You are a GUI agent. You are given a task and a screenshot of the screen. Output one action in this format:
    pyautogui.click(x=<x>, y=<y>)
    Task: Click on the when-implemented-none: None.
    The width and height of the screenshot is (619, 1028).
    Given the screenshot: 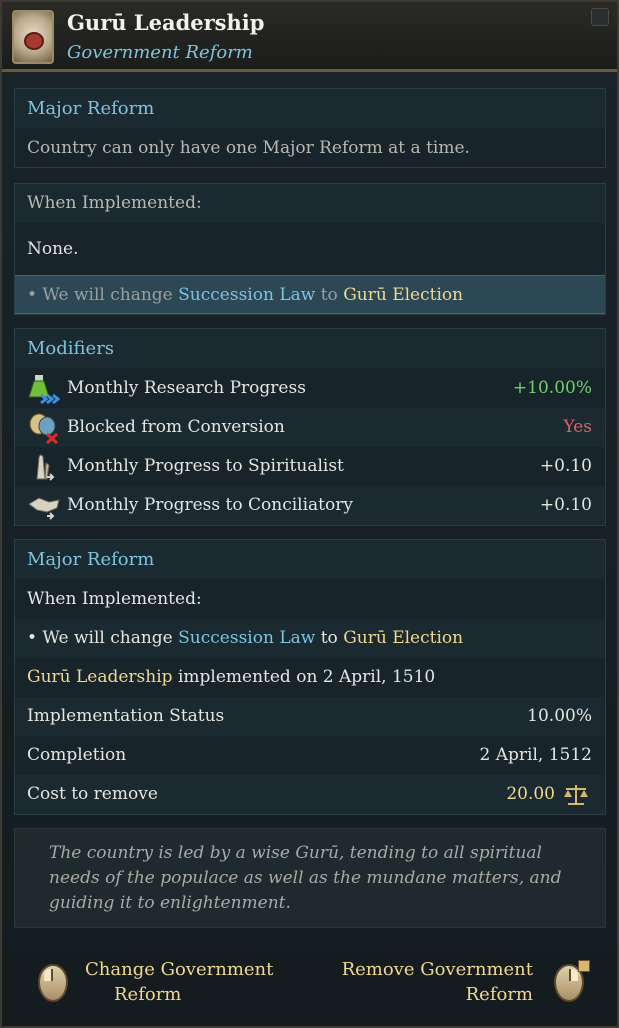 What is the action you would take?
    pyautogui.click(x=53, y=249)
    